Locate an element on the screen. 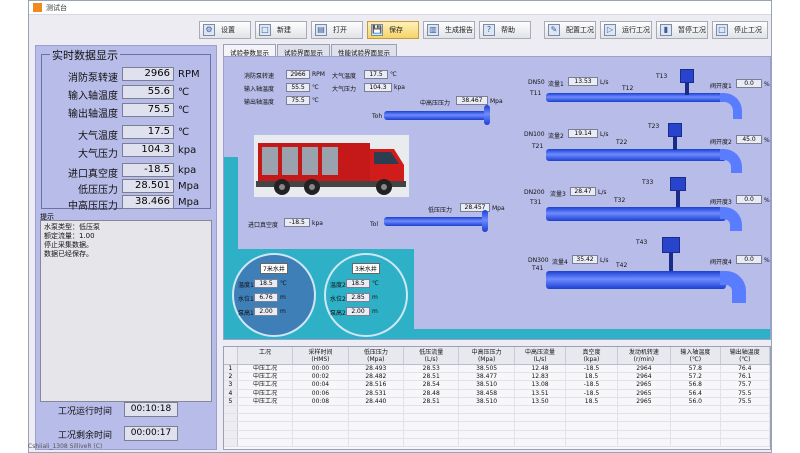 The image size is (800, 453). report-button: ▥ 生成报告 is located at coordinates (449, 30).